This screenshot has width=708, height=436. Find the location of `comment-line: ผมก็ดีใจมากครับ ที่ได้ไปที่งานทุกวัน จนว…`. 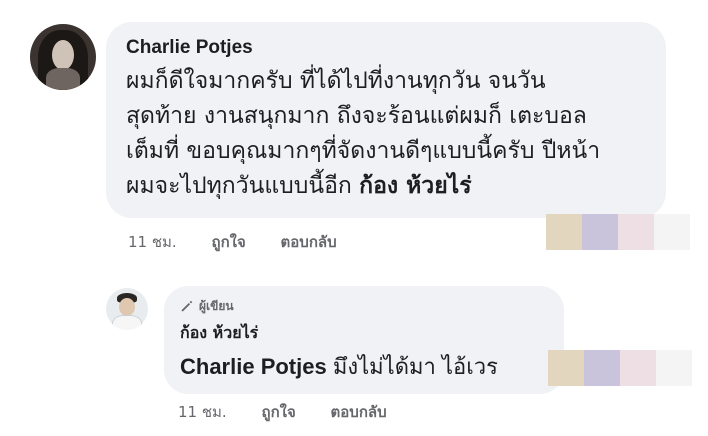

comment-line: ผมก็ดีใจมากครับ ที่ได้ไปที่งานทุกวัน จนว… is located at coordinates (336, 81).